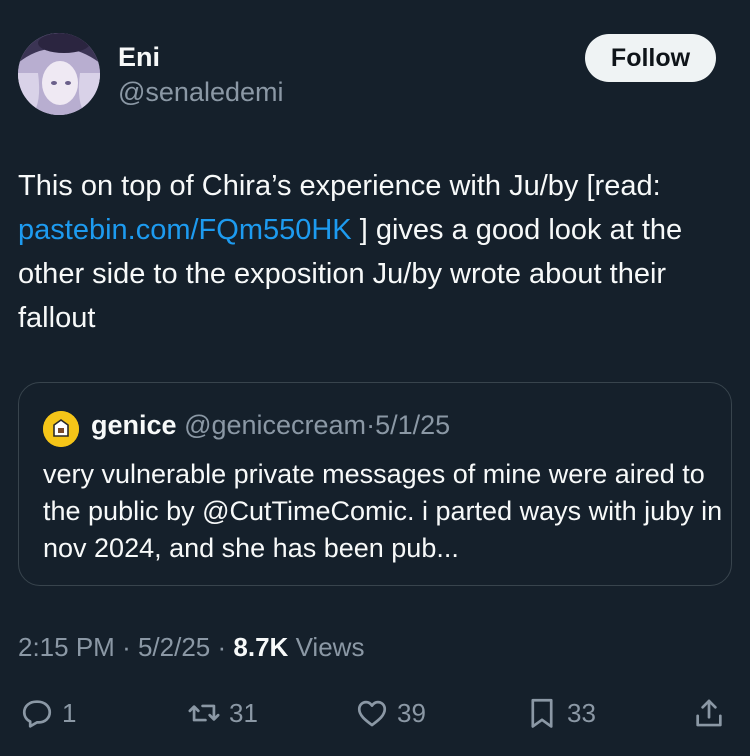 Image resolution: width=750 pixels, height=756 pixels. I want to click on tweet-meta: 2:15 PM · 5/2/25 · 8.7K Views, so click(191, 647).